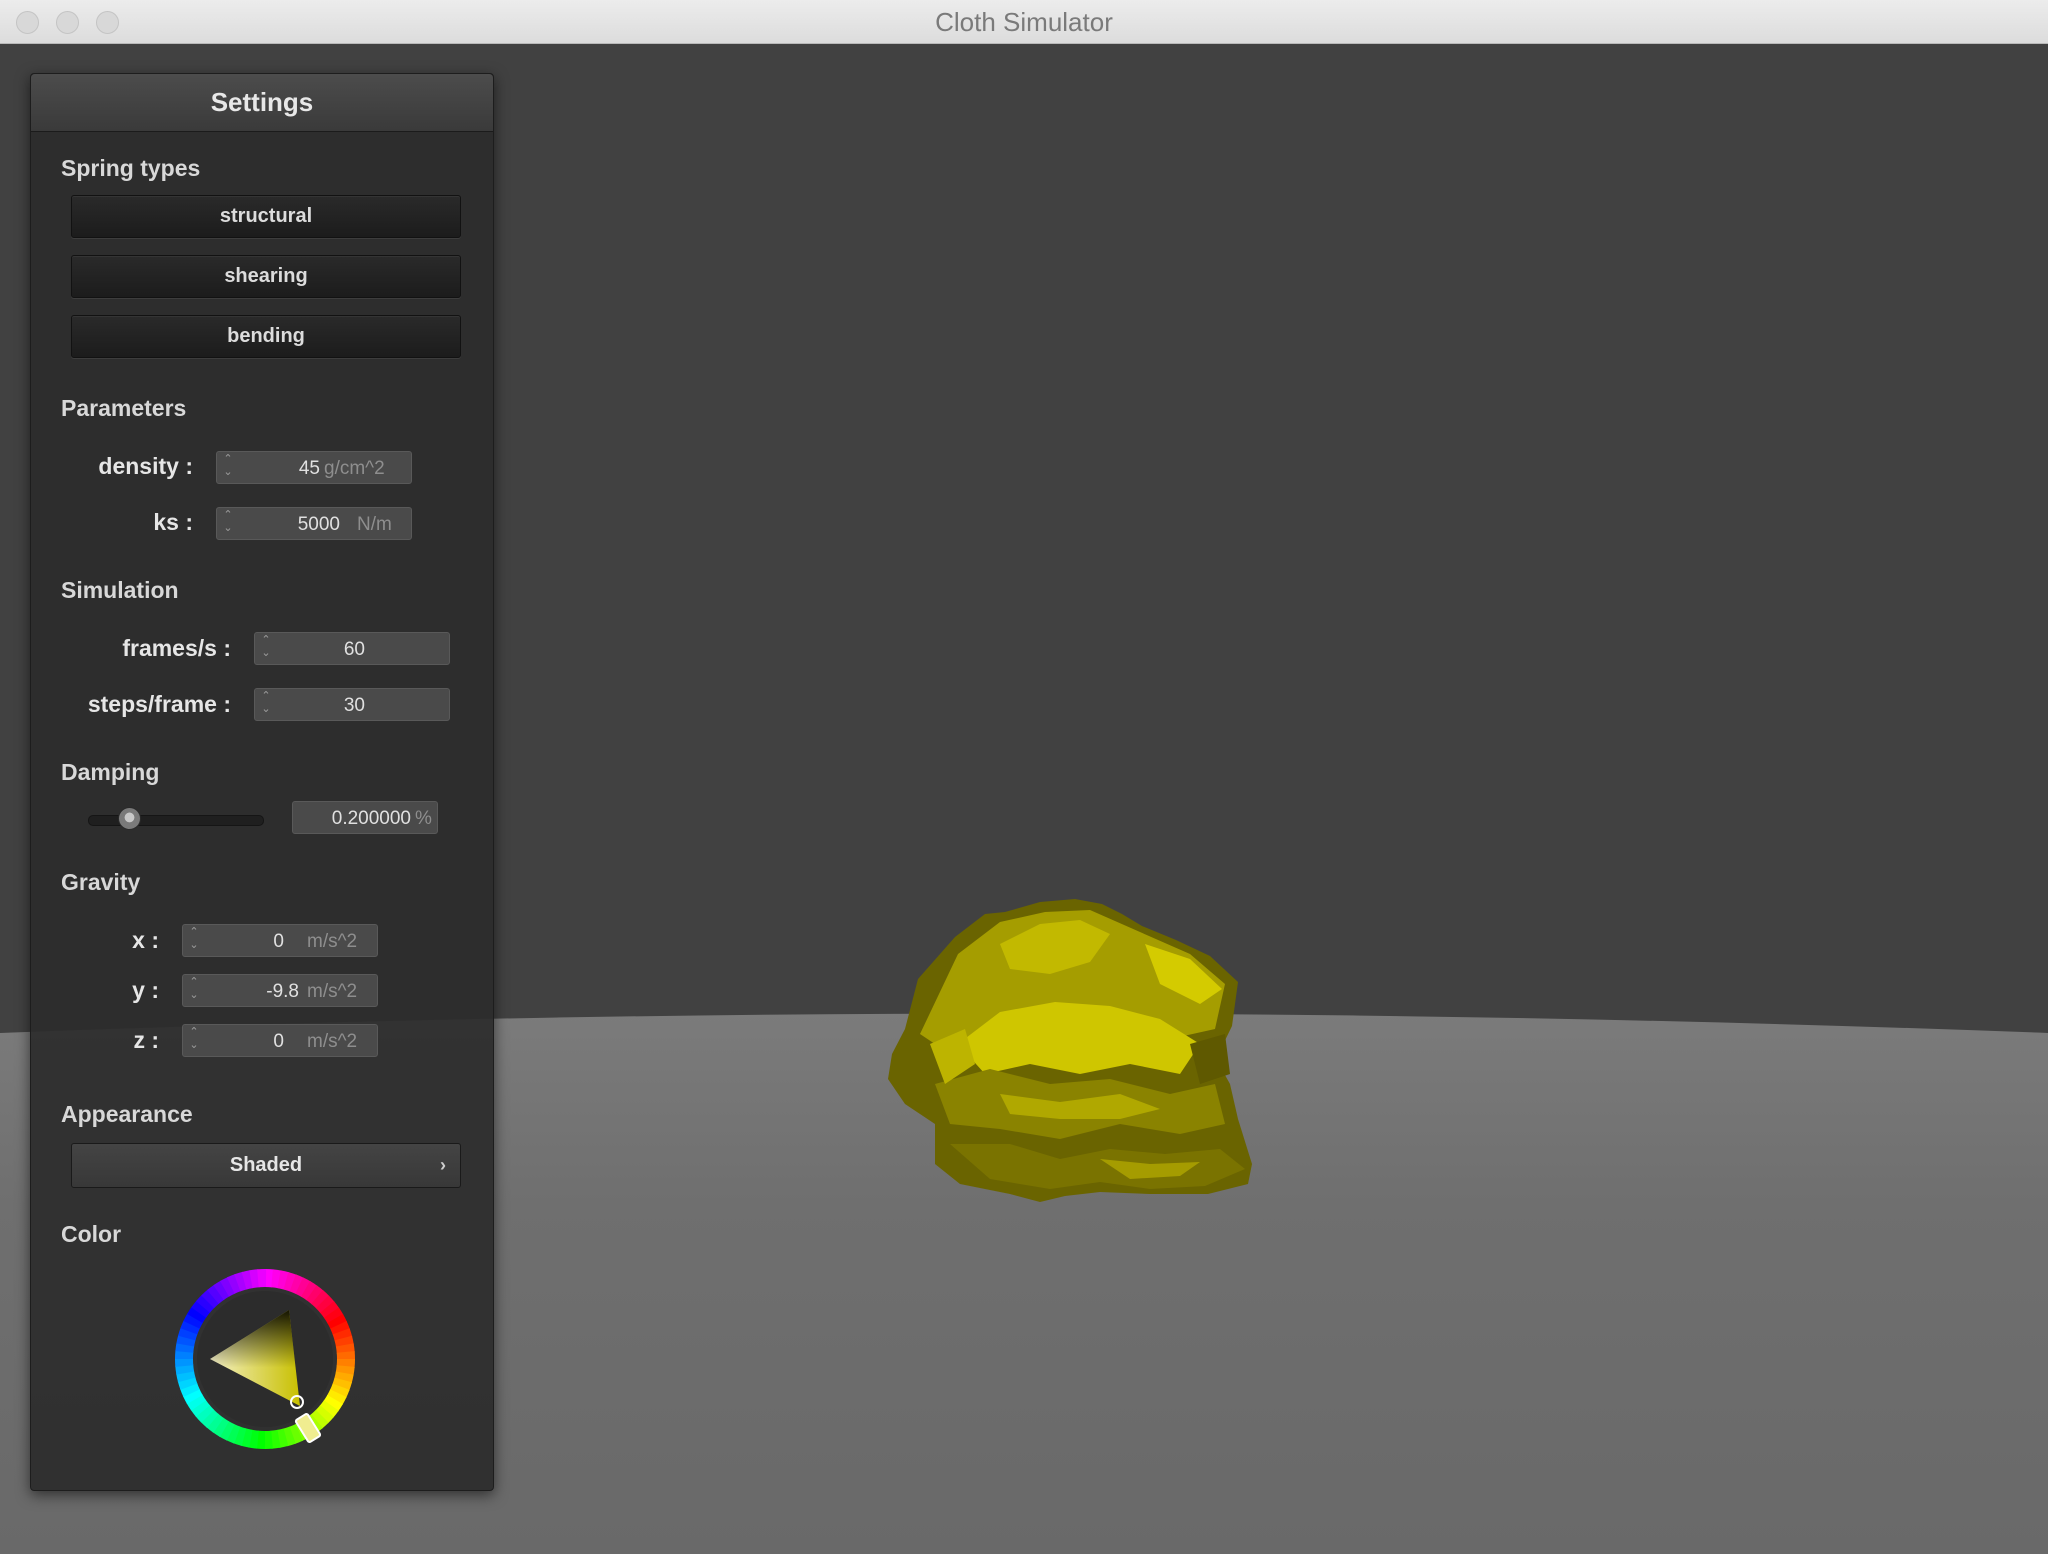  Describe the element at coordinates (176, 648) in the screenshot. I see `fps-label: frames/s :` at that location.